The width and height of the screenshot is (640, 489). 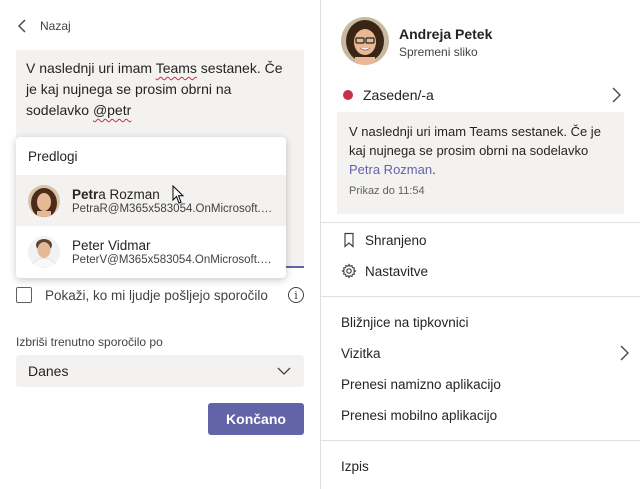 What do you see at coordinates (160, 371) in the screenshot?
I see `clear-after-dropdown: Danes` at bounding box center [160, 371].